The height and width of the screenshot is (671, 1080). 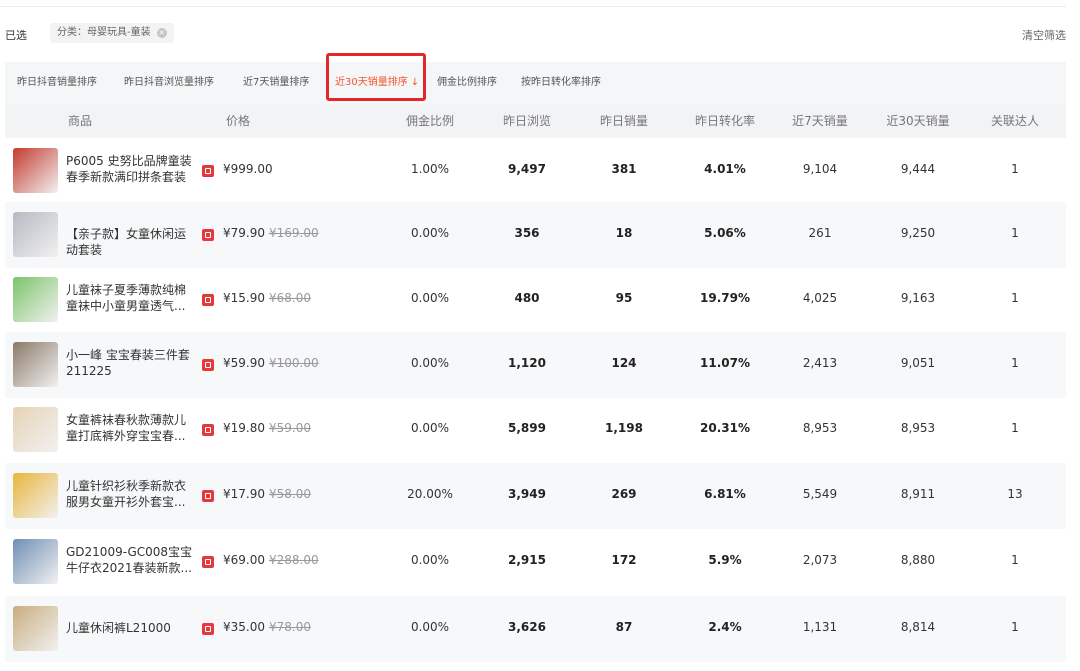 I want to click on col-yesterday-sales: 昨日销量, so click(x=623, y=121).